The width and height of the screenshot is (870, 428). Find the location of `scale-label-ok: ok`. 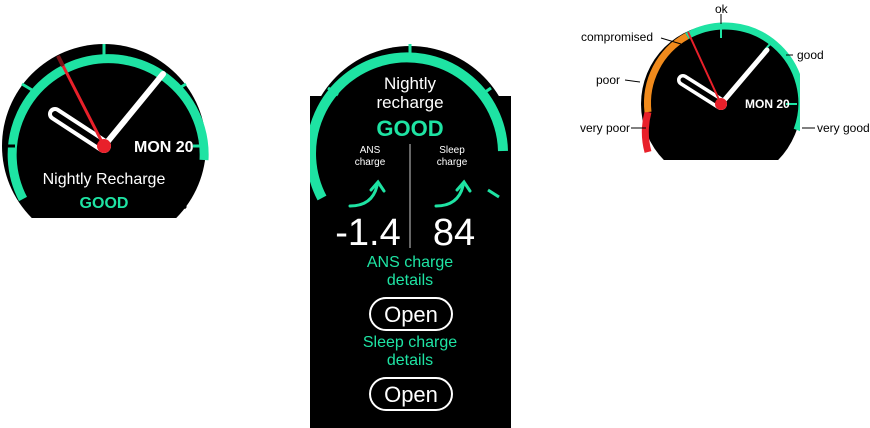

scale-label-ok: ok is located at coordinates (721, 9).